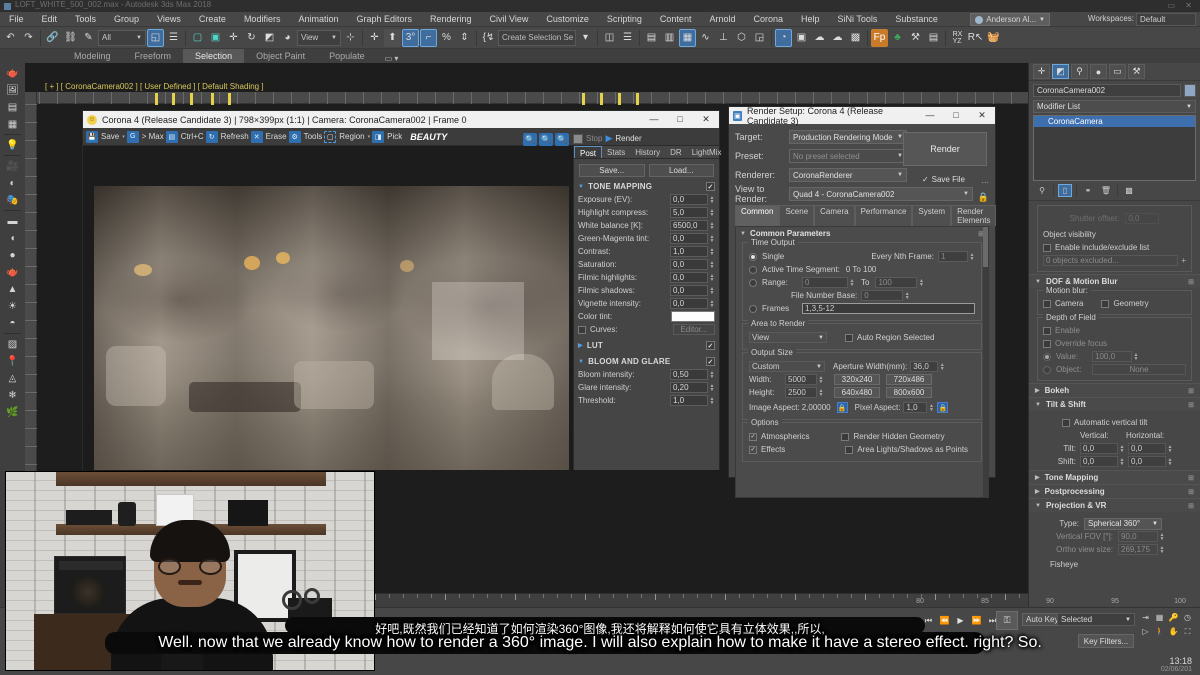  What do you see at coordinates (212, 19) in the screenshot?
I see `menu-item-create: Create` at bounding box center [212, 19].